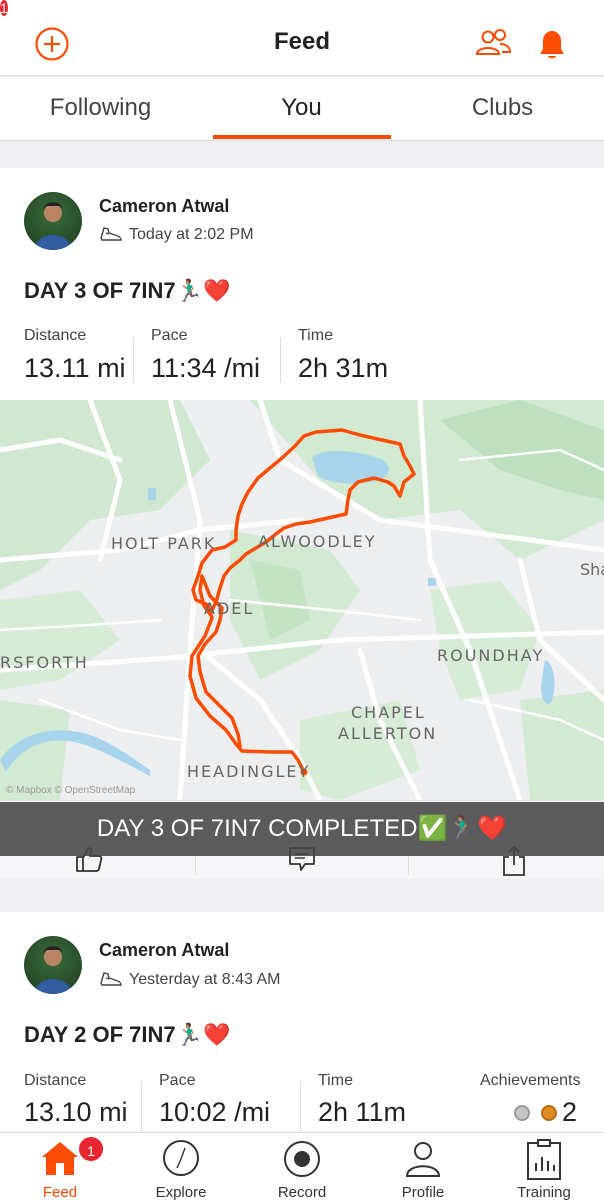 Image resolution: width=604 pixels, height=1200 pixels. Describe the element at coordinates (191, 234) in the screenshot. I see `timestamp-text: Today at 2:02 PM` at that location.